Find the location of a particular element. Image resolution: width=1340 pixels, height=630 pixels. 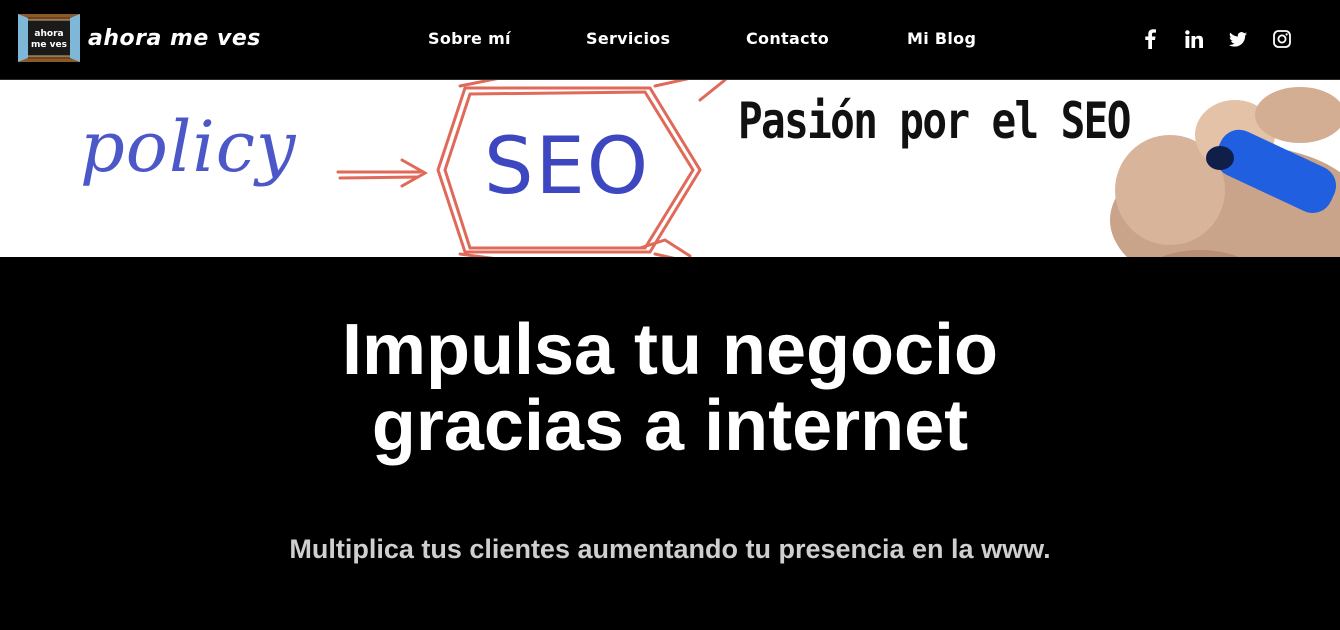

banner-word-seo: SEO is located at coordinates (567, 167).